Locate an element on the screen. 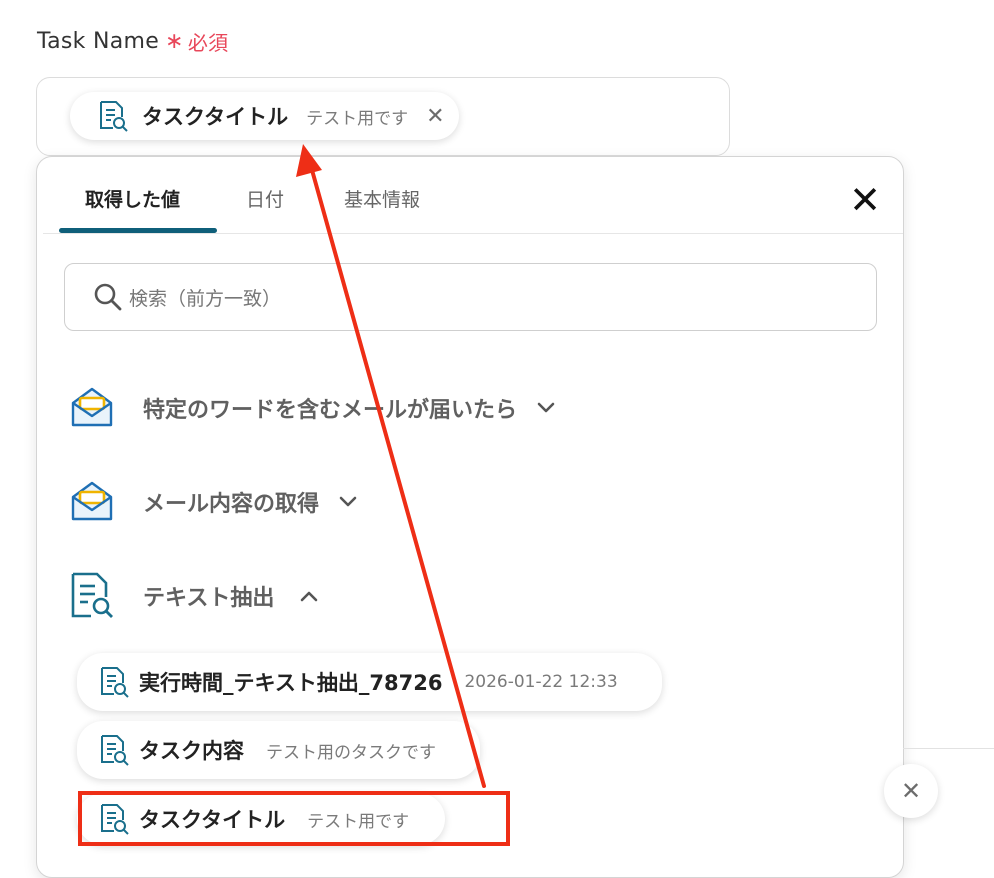  task-name-input: タスクタイトル テスト用です ✕ is located at coordinates (383, 116).